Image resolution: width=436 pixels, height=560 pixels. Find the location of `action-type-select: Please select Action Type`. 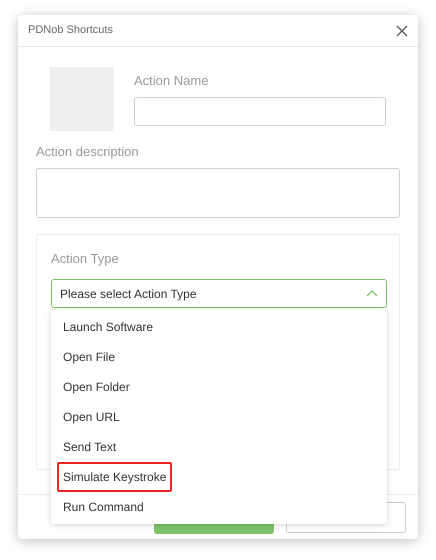

action-type-select: Please select Action Type is located at coordinates (219, 293).